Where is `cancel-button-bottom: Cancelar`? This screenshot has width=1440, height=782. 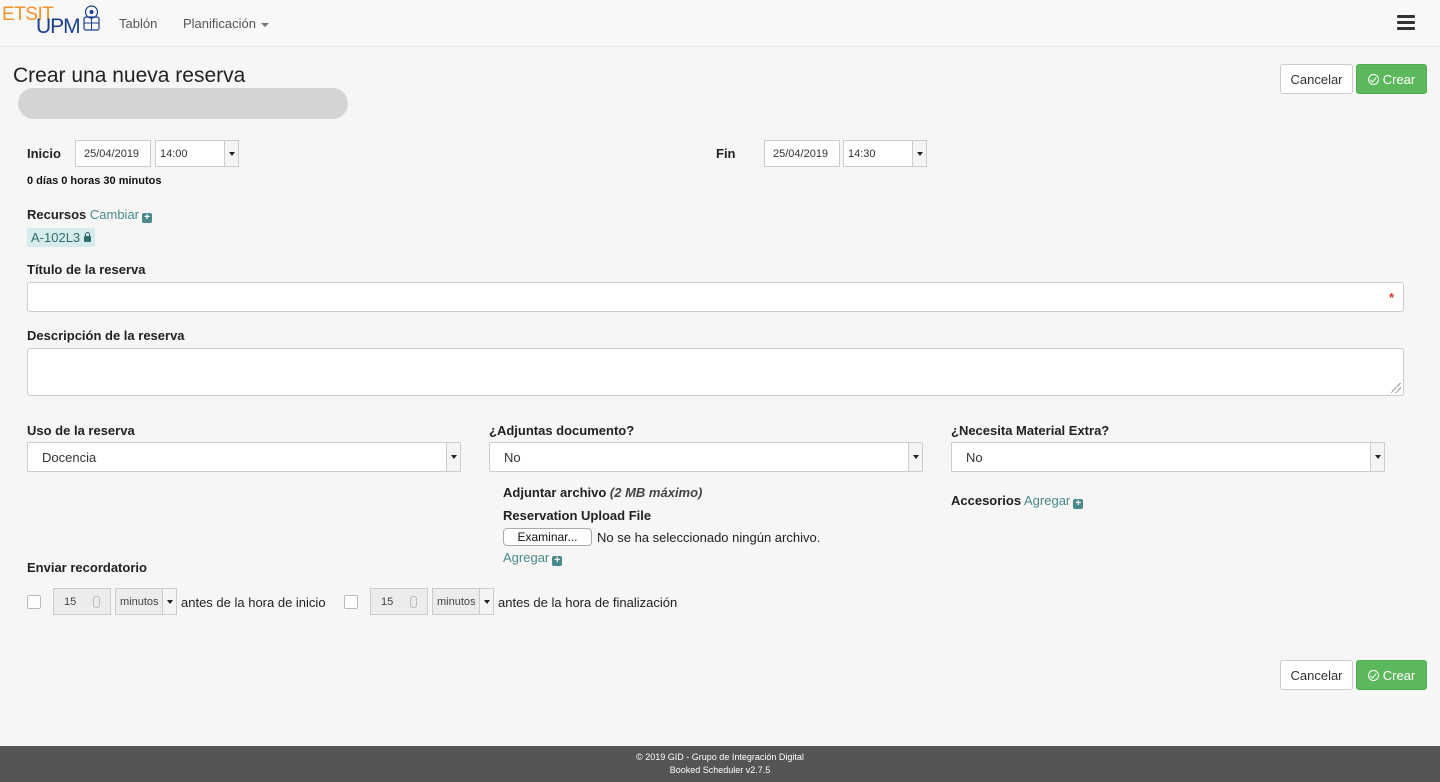 cancel-button-bottom: Cancelar is located at coordinates (1316, 675).